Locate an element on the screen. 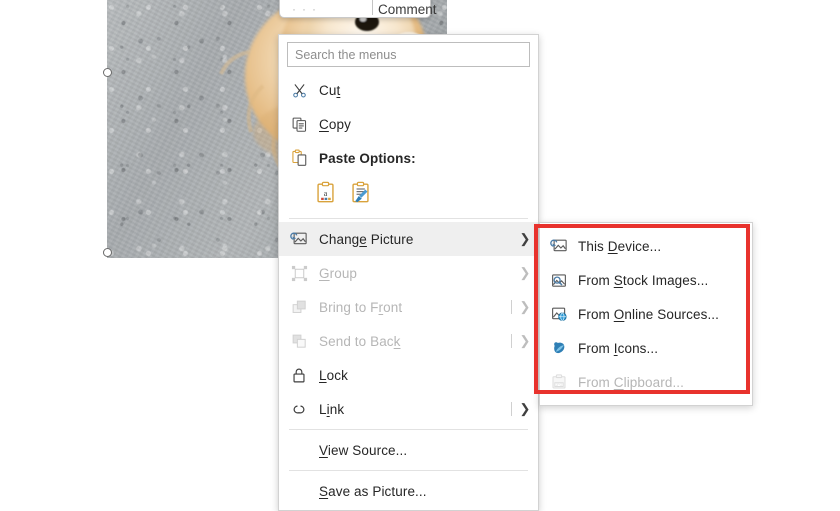  online-sources-icon is located at coordinates (559, 314).